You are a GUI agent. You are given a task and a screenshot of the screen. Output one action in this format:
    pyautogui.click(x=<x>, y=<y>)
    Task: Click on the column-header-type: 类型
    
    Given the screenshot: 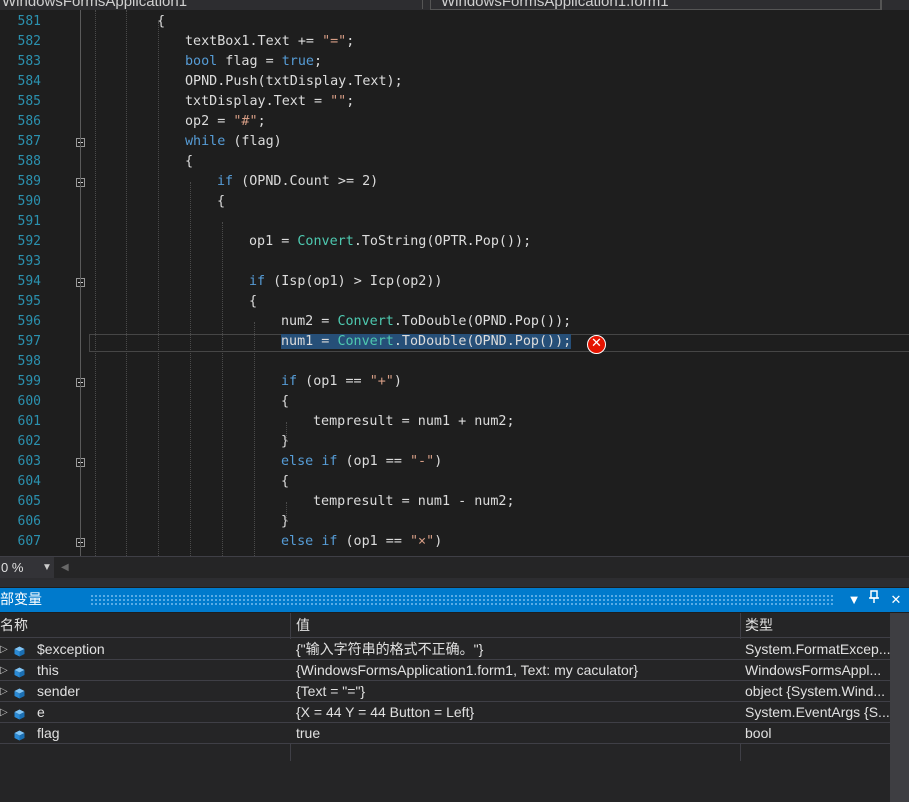 What is the action you would take?
    pyautogui.click(x=759, y=626)
    